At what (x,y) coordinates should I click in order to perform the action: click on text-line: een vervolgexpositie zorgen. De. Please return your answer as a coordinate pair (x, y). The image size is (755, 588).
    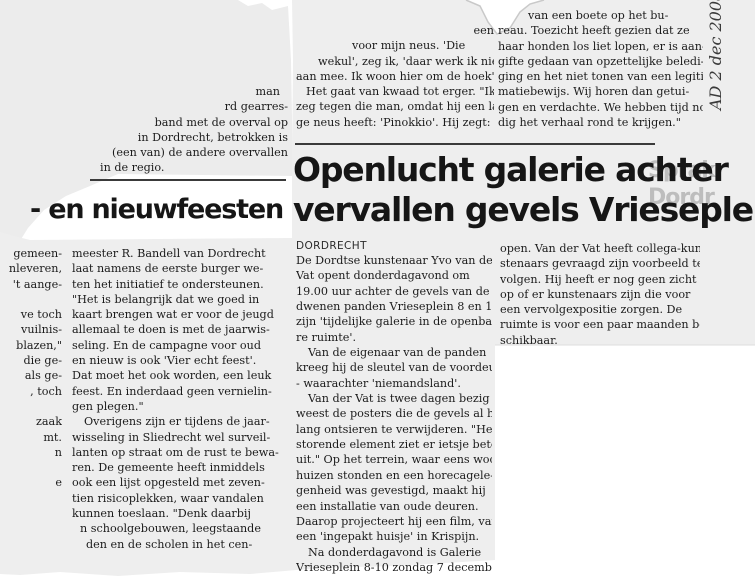
    Looking at the image, I should click on (591, 310).